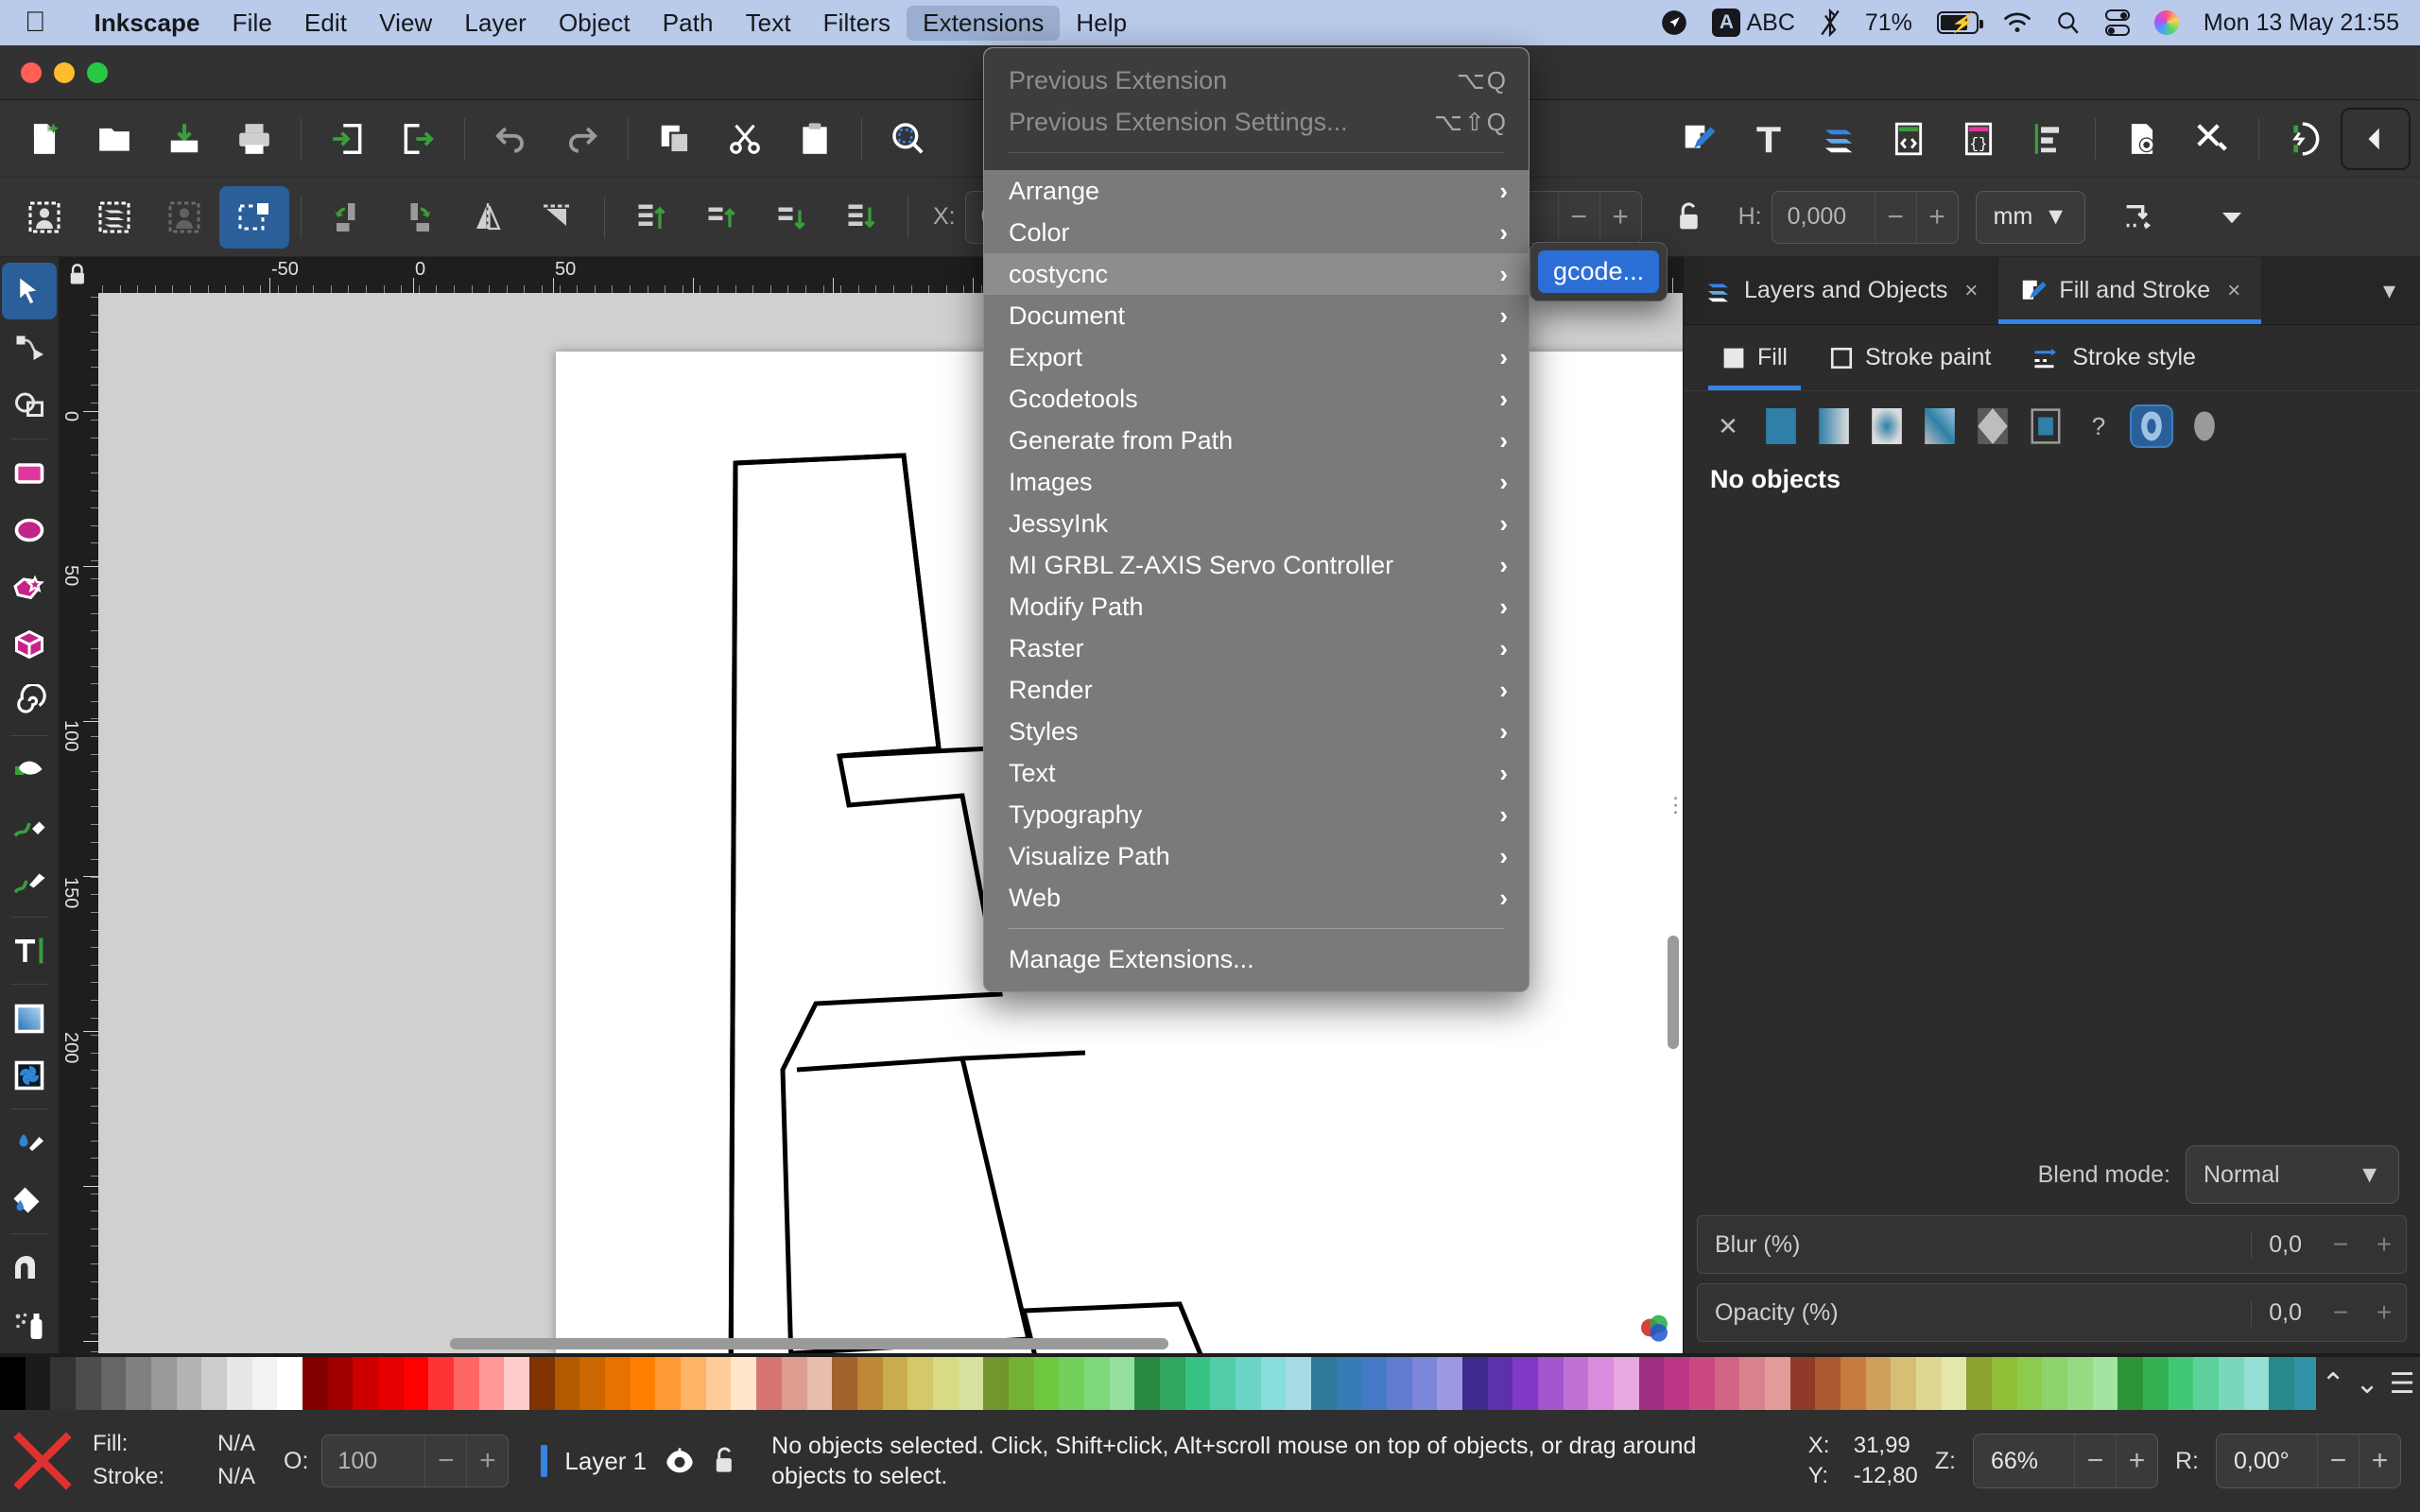 This screenshot has width=2420, height=1512. What do you see at coordinates (79, 823) in the screenshot?
I see `vertical-ruler: 0 50 100 150 200` at bounding box center [79, 823].